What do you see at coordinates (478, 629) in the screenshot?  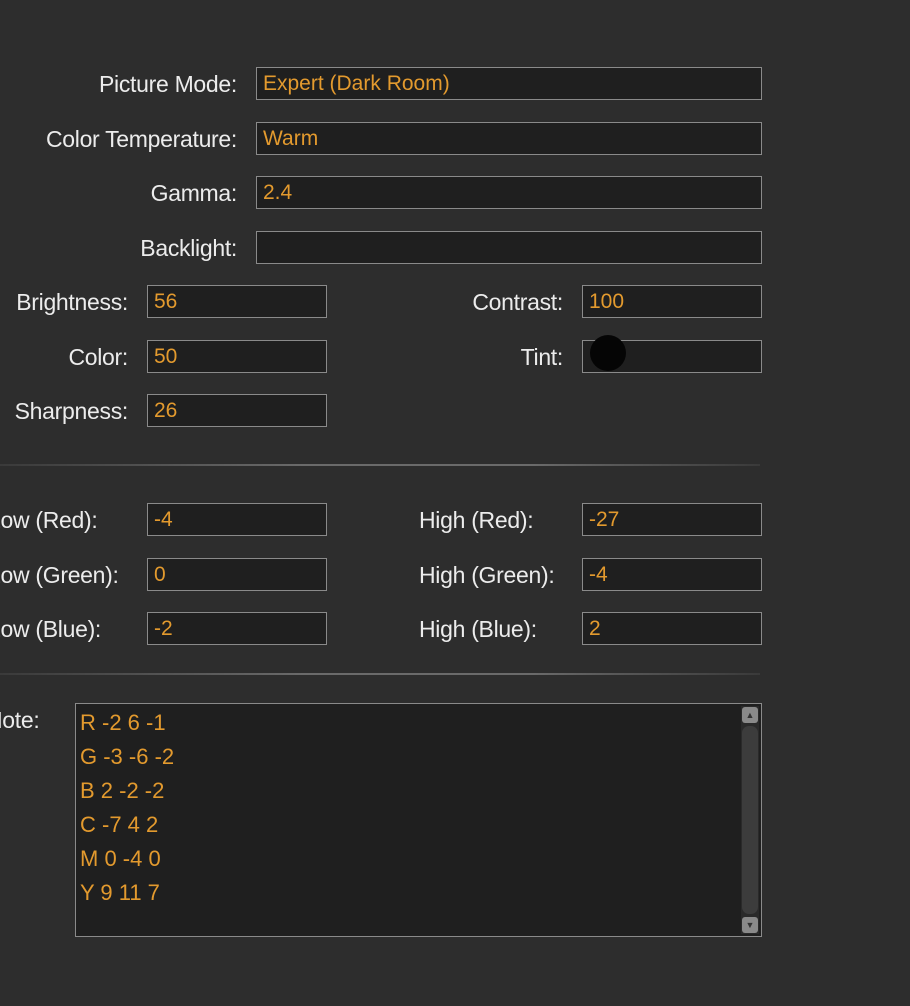 I see `high-blue-label: High (Blue):` at bounding box center [478, 629].